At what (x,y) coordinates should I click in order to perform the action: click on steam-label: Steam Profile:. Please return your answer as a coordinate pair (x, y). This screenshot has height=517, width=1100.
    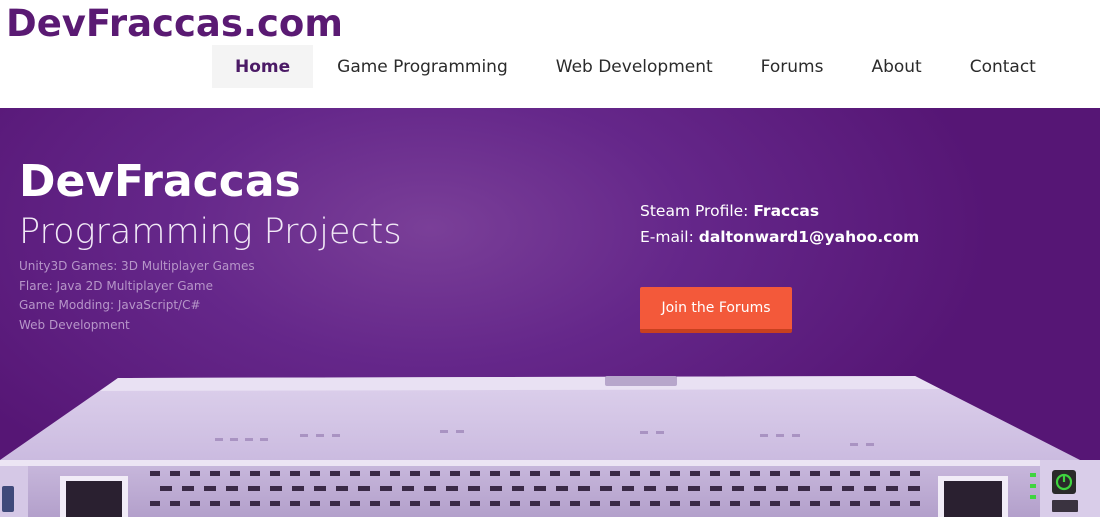
    Looking at the image, I should click on (697, 211).